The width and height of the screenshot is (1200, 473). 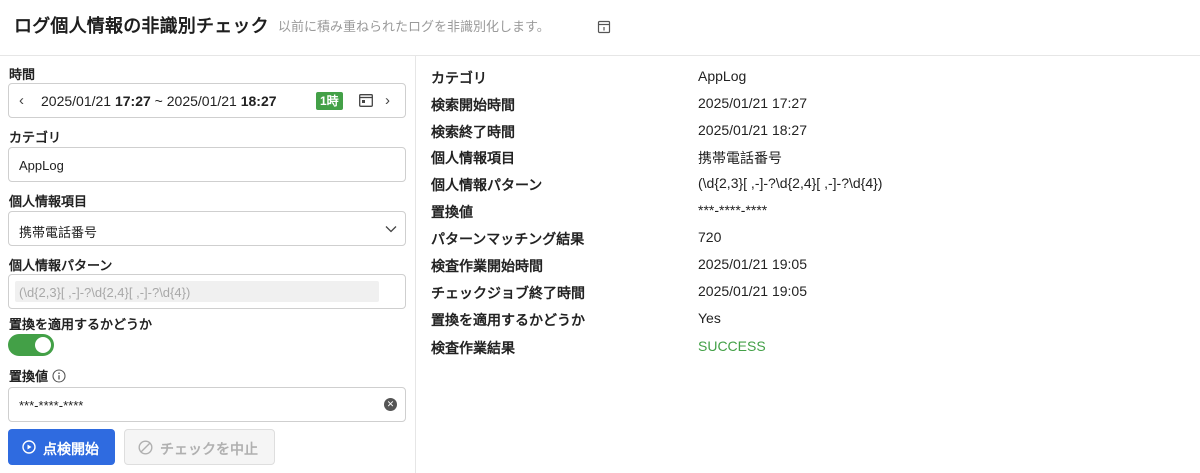 What do you see at coordinates (71, 449) in the screenshot?
I see `start-check-label: 点検開始` at bounding box center [71, 449].